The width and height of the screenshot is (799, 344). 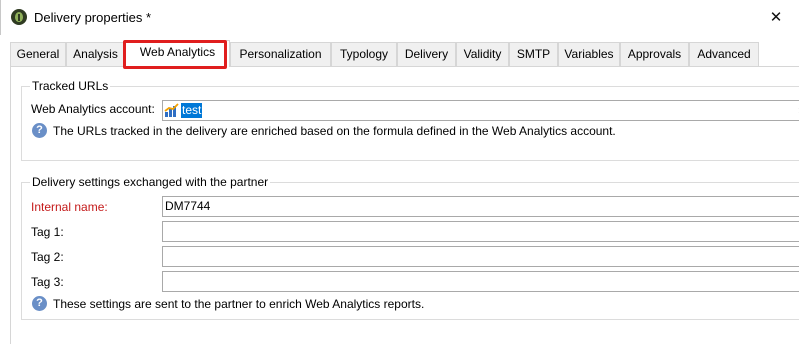 I want to click on web-analytics-account-field: test ›, so click(x=480, y=110).